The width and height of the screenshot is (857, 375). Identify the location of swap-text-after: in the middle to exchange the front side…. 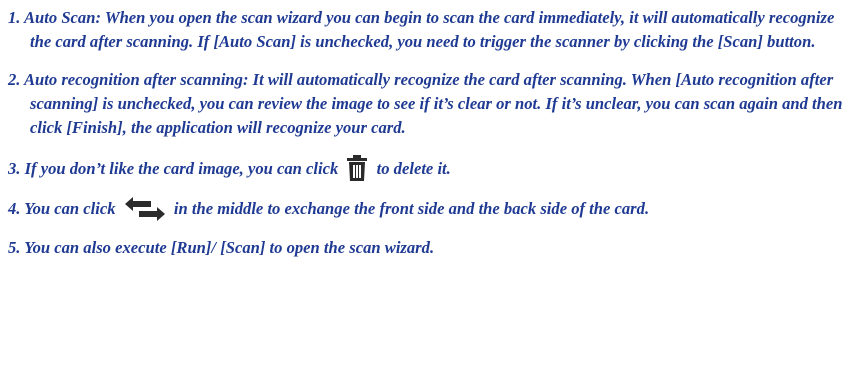
(411, 208).